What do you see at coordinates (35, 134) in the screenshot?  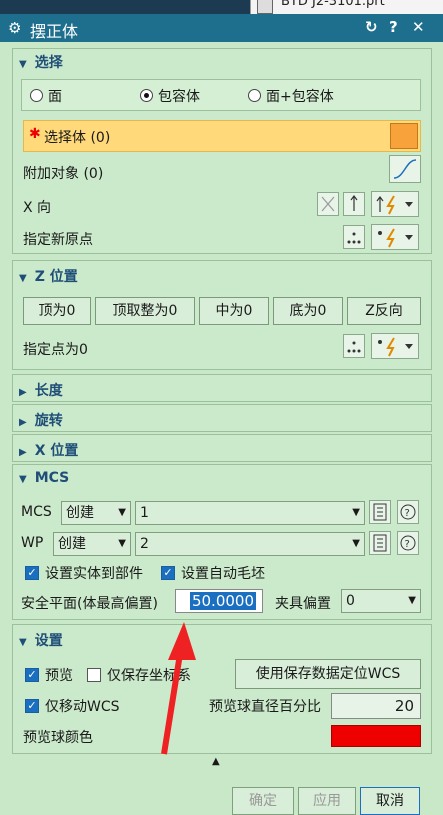 I see `required-asterisk-icon: ✱` at bounding box center [35, 134].